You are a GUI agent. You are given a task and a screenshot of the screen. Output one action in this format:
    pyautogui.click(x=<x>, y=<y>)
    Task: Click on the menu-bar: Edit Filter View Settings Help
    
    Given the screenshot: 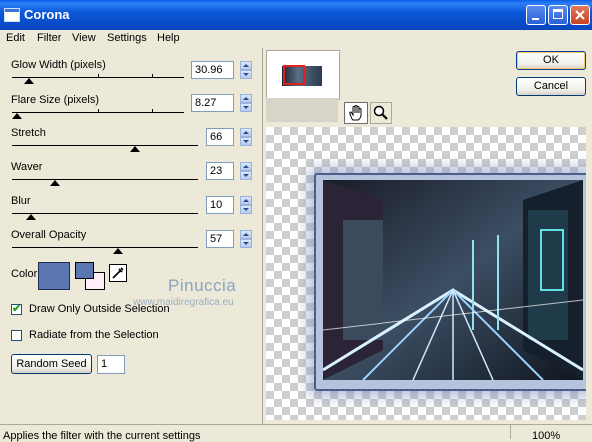 What is the action you would take?
    pyautogui.click(x=296, y=39)
    